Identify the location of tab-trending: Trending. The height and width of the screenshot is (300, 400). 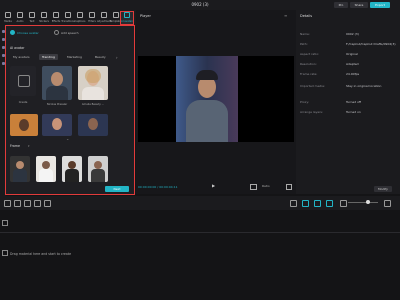
(48, 57).